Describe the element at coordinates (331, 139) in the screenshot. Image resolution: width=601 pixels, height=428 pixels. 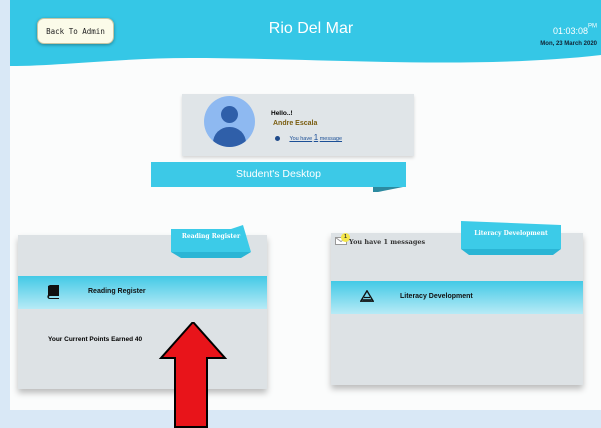
I see `message-suffix: message` at that location.